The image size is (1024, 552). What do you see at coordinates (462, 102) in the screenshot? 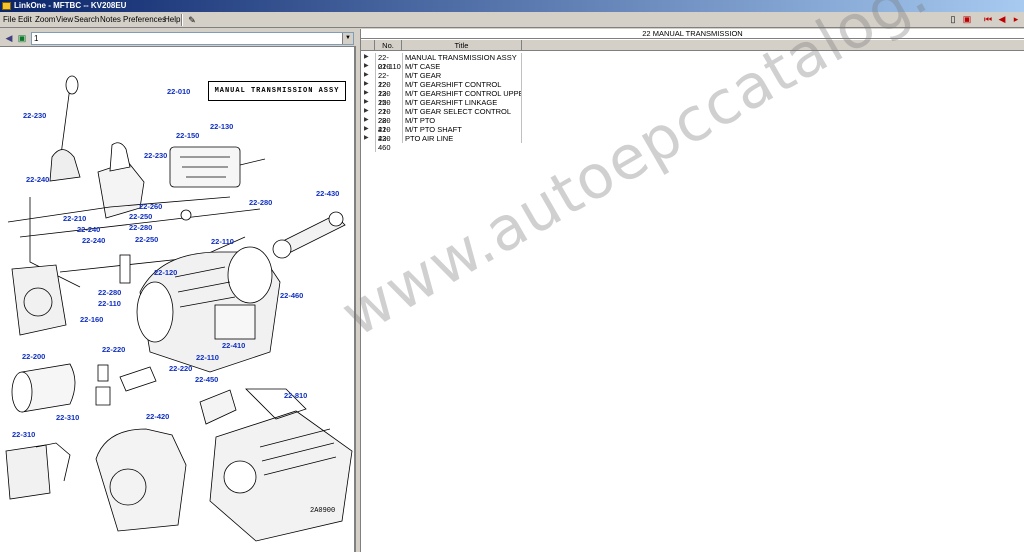
I see `row-title: M/T GEARSHIFT LINKAGE` at bounding box center [462, 102].